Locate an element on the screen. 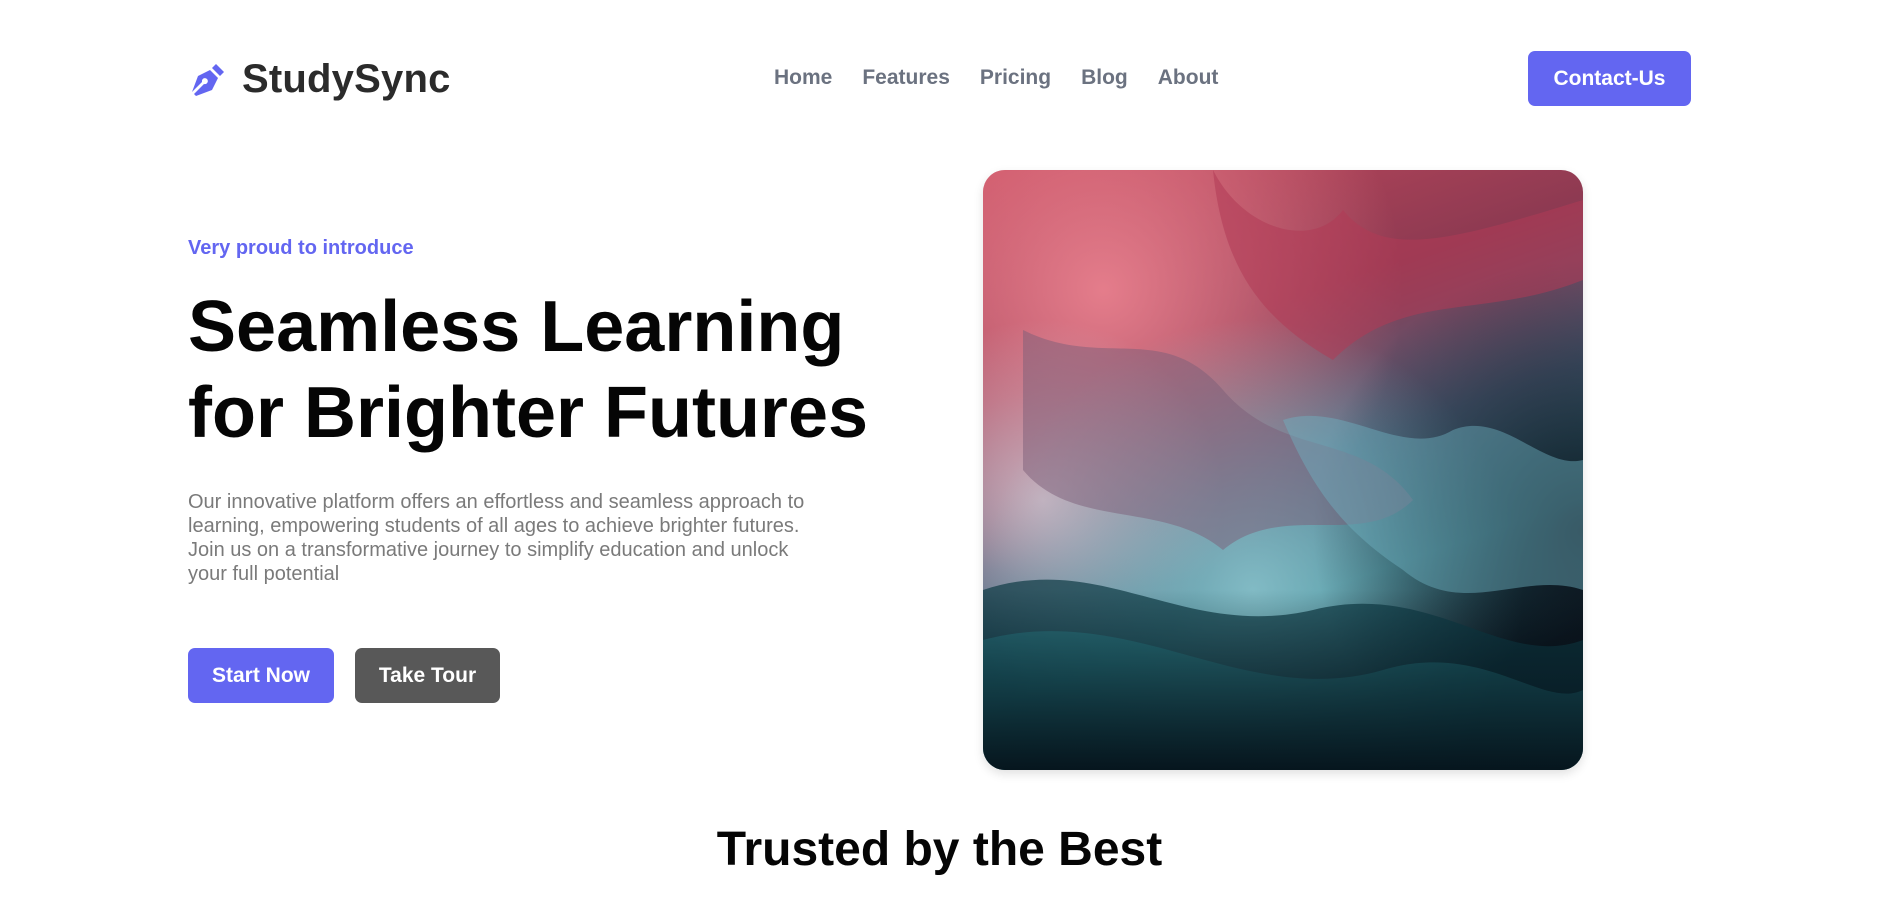 This screenshot has width=1879, height=914. take-tour-button: Take Tour is located at coordinates (427, 675).